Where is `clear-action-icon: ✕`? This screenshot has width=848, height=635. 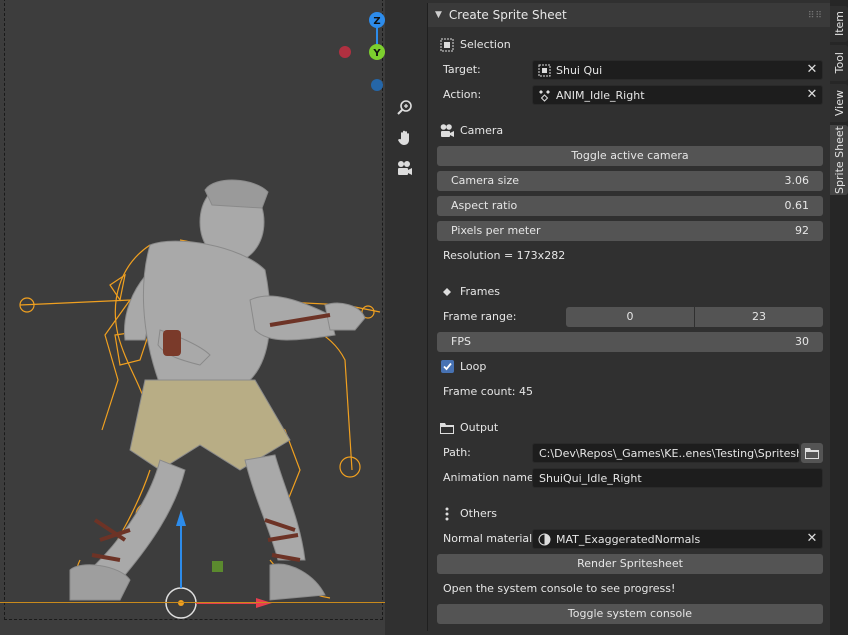 clear-action-icon: ✕ is located at coordinates (812, 95).